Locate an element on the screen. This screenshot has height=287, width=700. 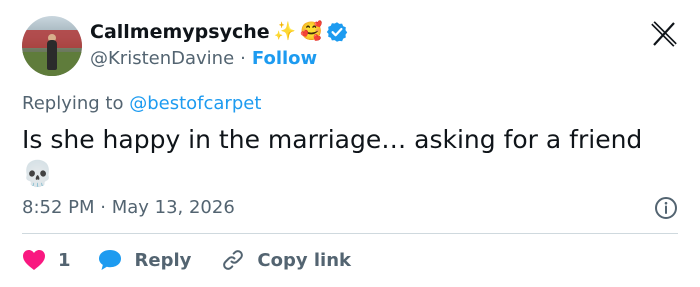
smiling-hearts-emoji: 🥰 is located at coordinates (311, 31).